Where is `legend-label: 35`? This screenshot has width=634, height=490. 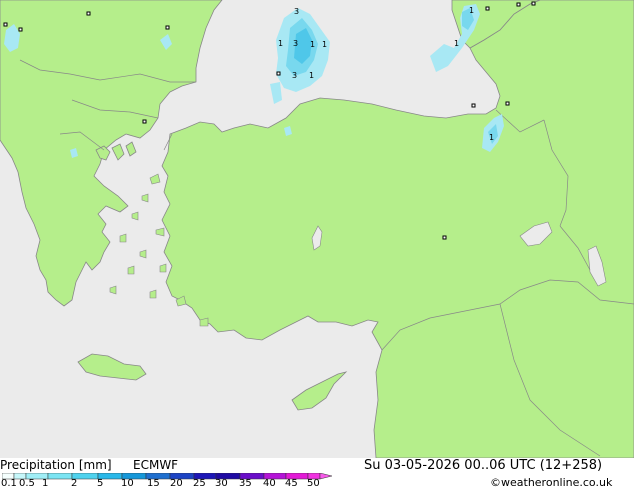
legend-label: 35 is located at coordinates (245, 483).